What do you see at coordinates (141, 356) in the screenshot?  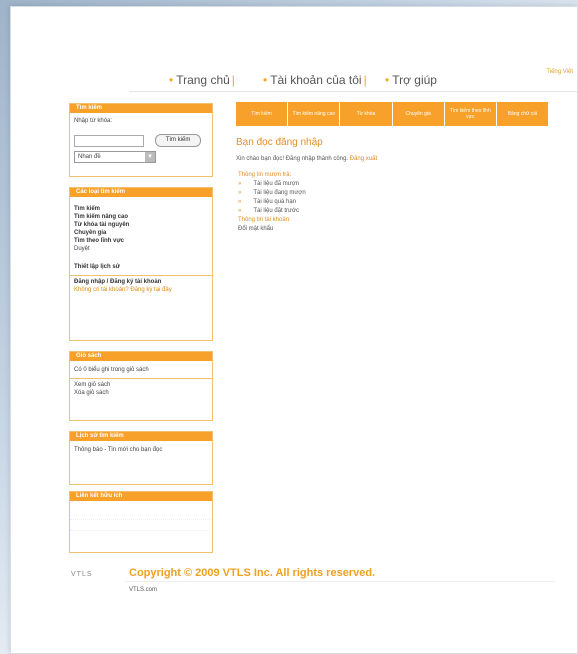 I see `cart-header: Giỏ sách` at bounding box center [141, 356].